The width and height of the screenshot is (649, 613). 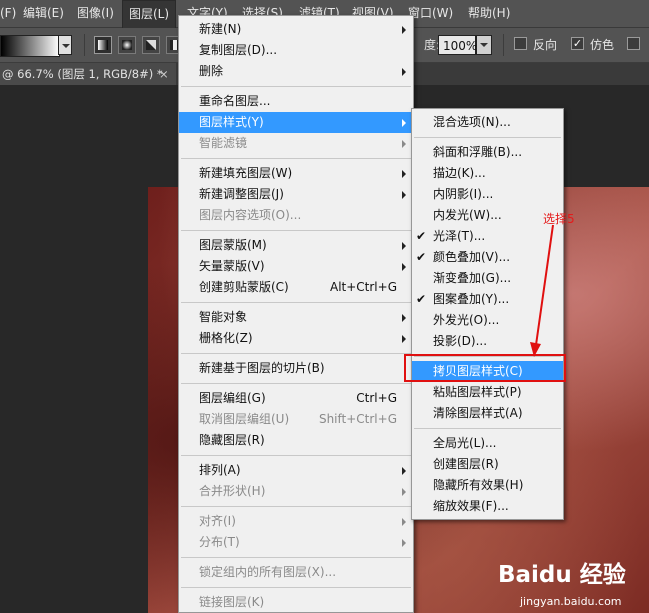 I want to click on watermark: Baidu 经验 jingyan.baidu.com, so click(x=573, y=583).